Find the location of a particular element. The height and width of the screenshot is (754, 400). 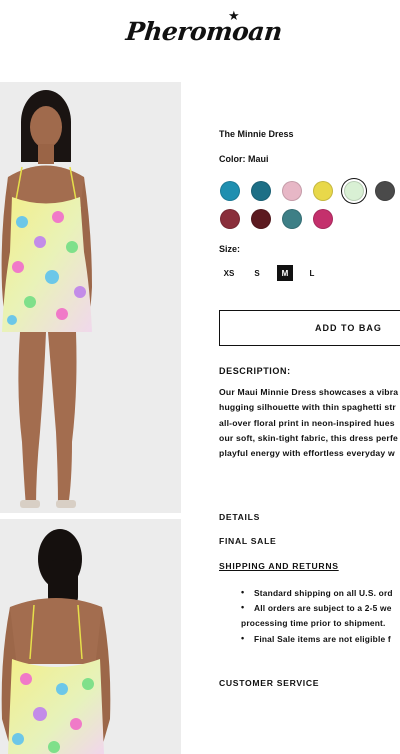

product-image-back is located at coordinates (90, 636).